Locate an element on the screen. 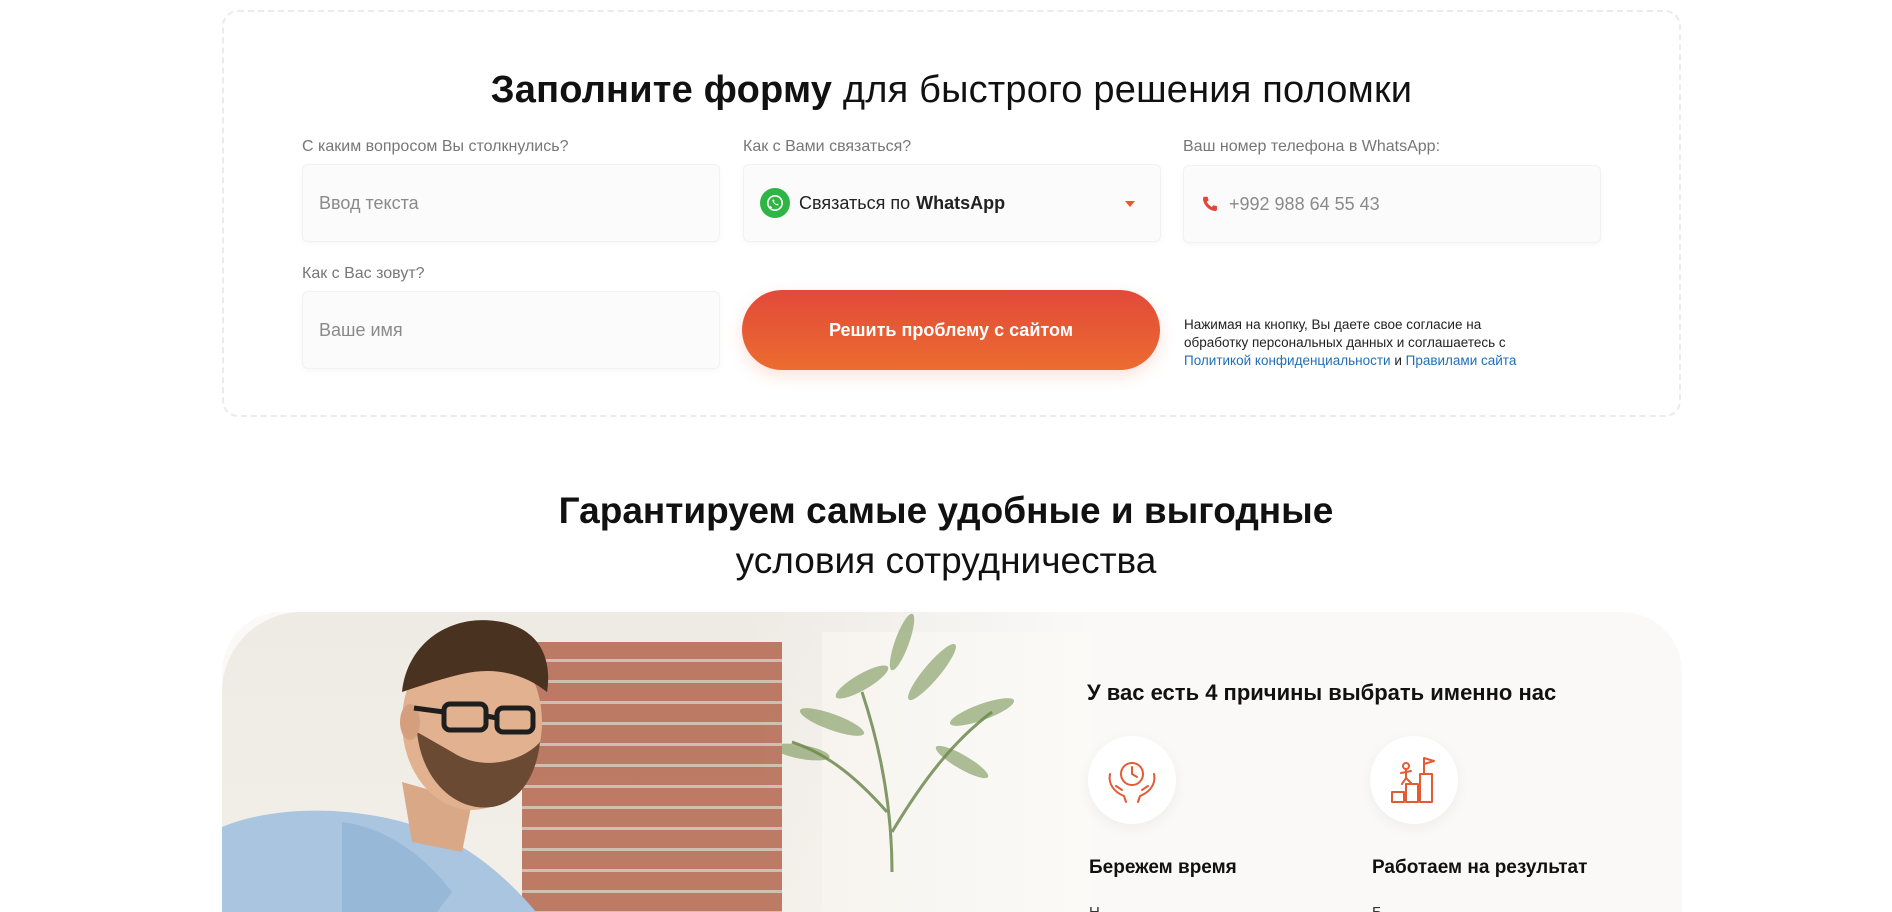 The width and height of the screenshot is (1892, 912). question-field is located at coordinates (511, 203).